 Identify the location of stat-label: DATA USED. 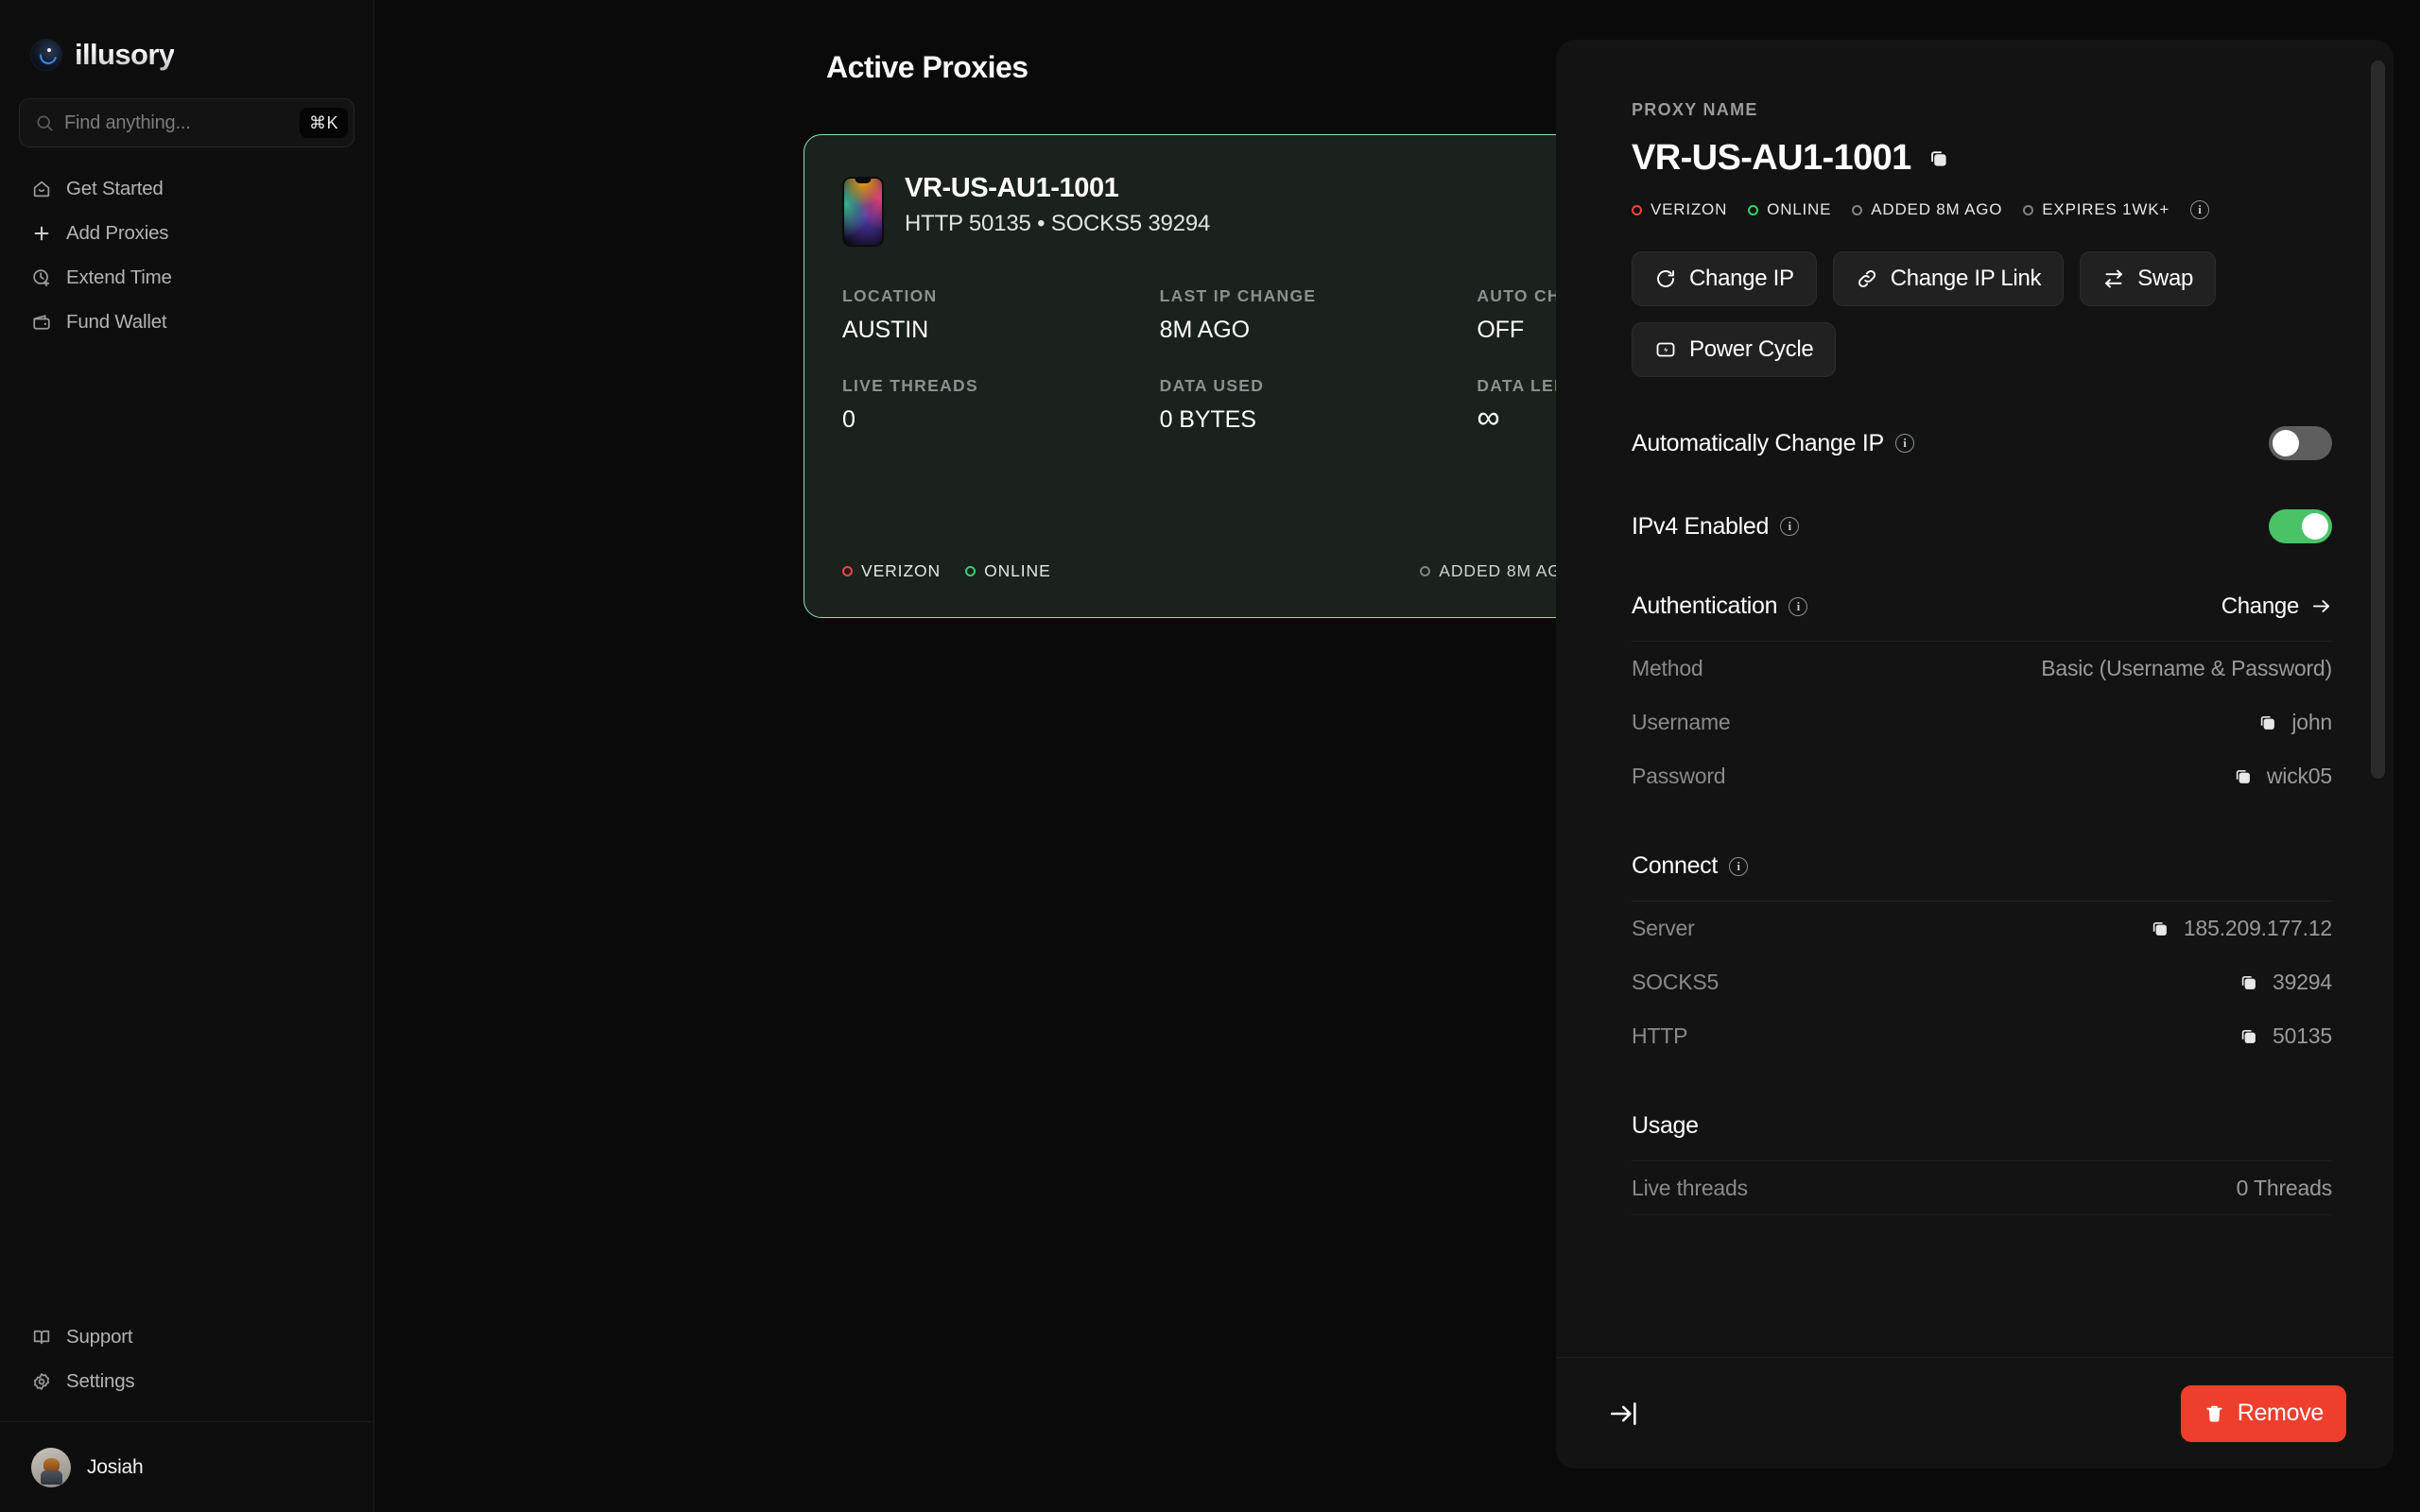
(1212, 385).